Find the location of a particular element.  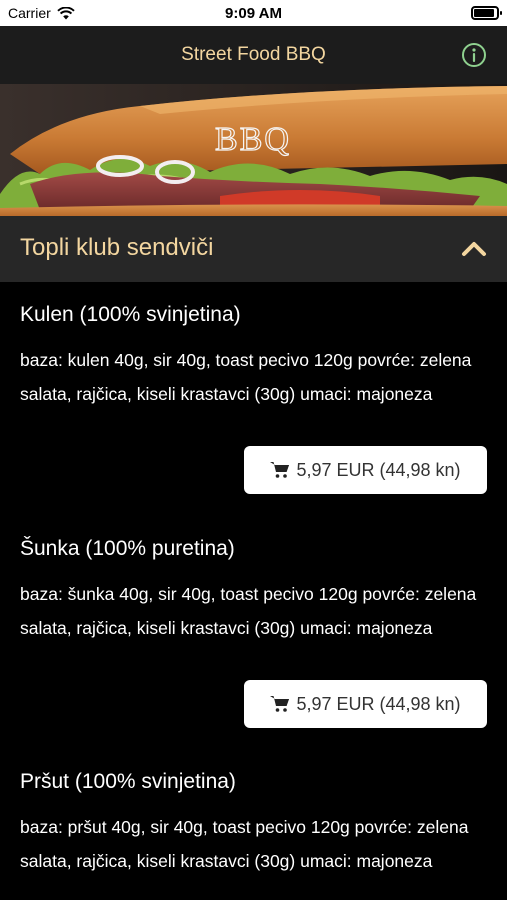

status-bar: Carrier 9:09 AM is located at coordinates (253, 13).